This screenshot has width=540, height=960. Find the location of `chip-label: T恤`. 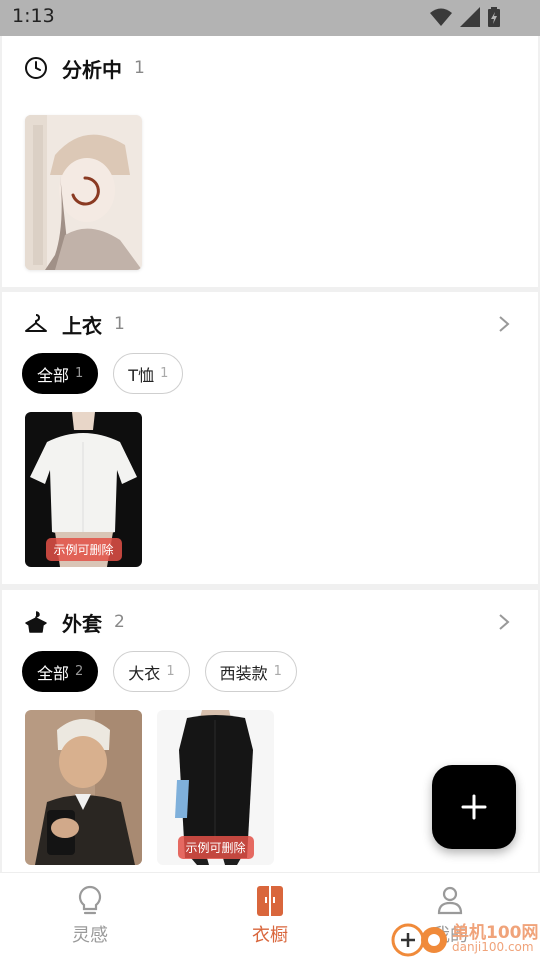

chip-label: T恤 is located at coordinates (141, 375).